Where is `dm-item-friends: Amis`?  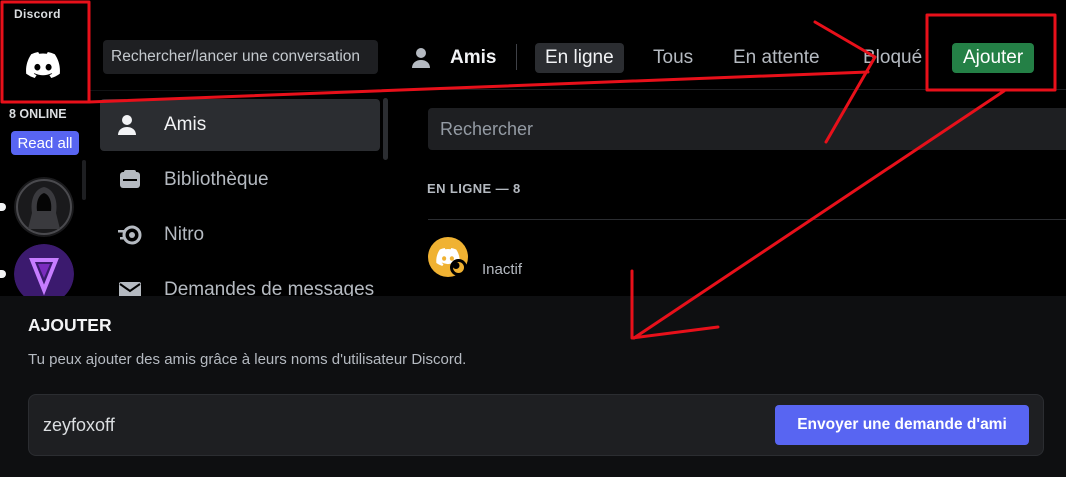
dm-item-friends: Amis is located at coordinates (240, 125).